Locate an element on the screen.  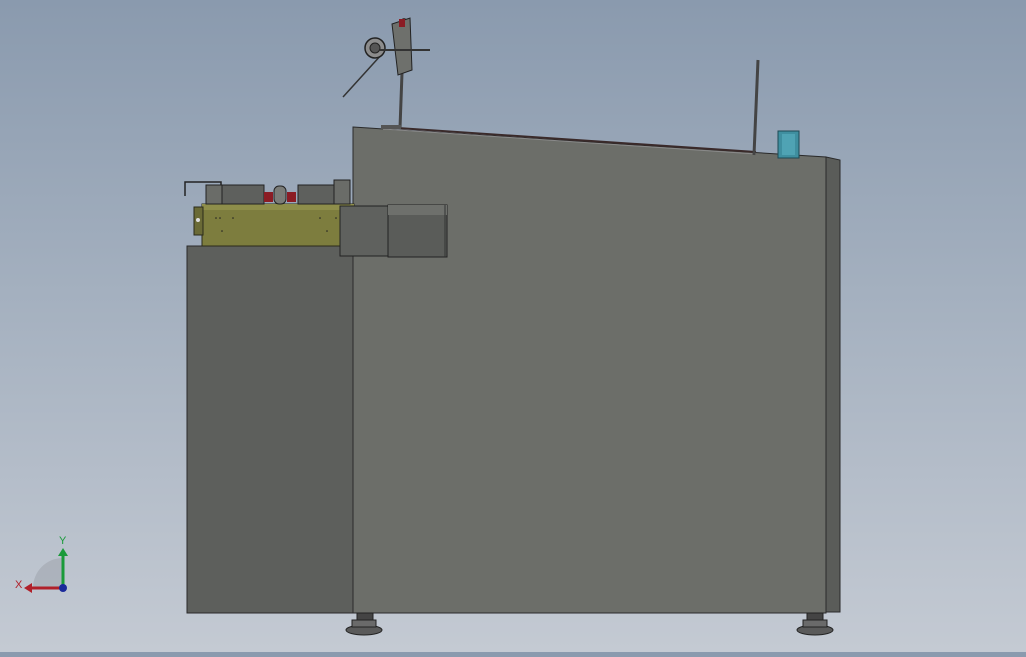
triad-y-label: Y is located at coordinates (63, 541).